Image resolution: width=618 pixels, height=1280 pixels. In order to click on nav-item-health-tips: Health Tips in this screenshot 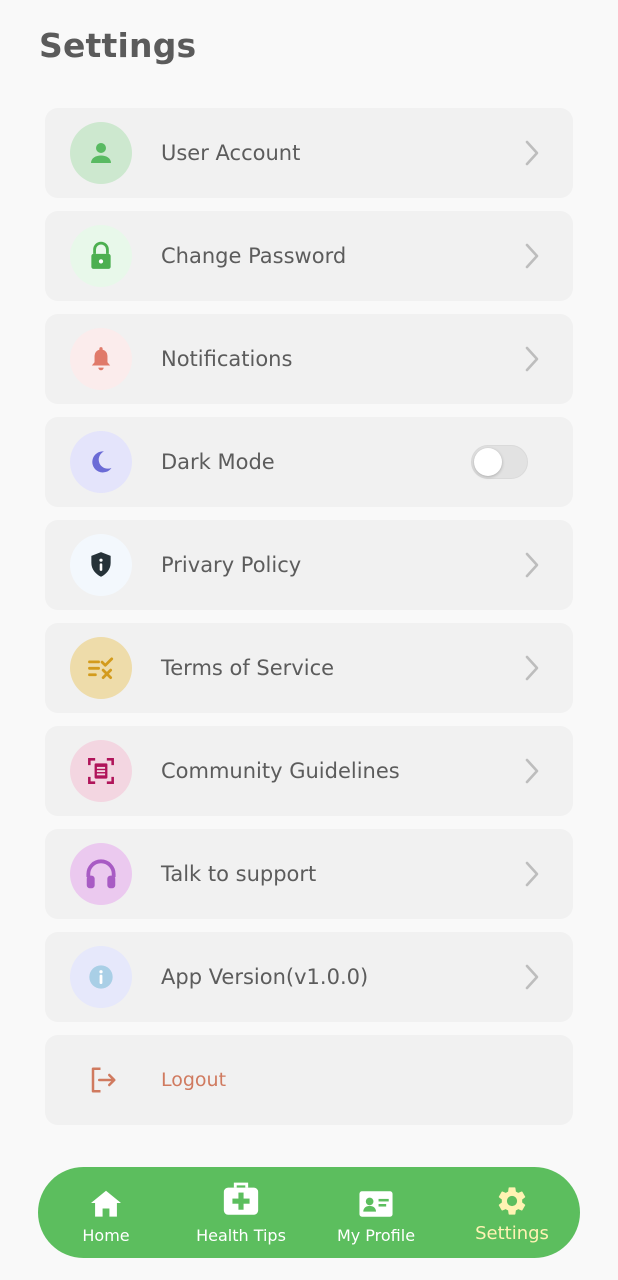, I will do `click(241, 1212)`.